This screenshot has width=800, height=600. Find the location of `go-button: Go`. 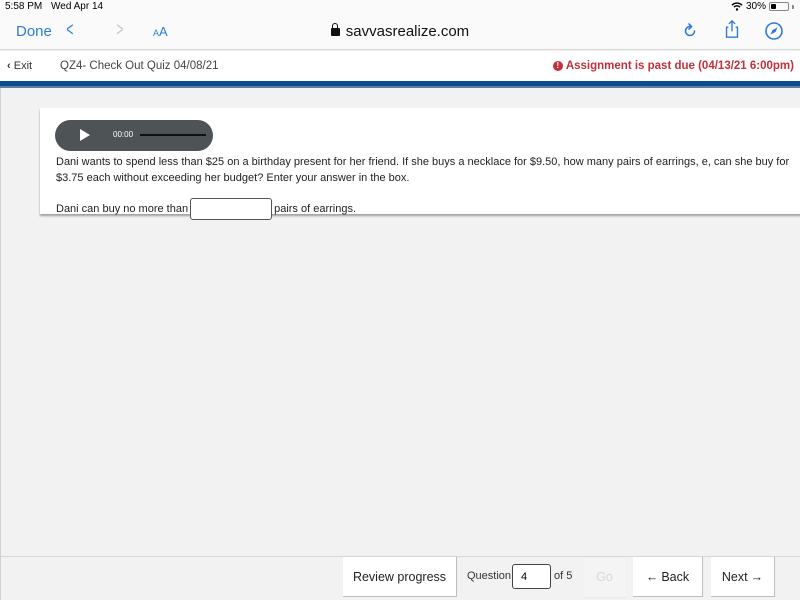

go-button: Go is located at coordinates (604, 577).